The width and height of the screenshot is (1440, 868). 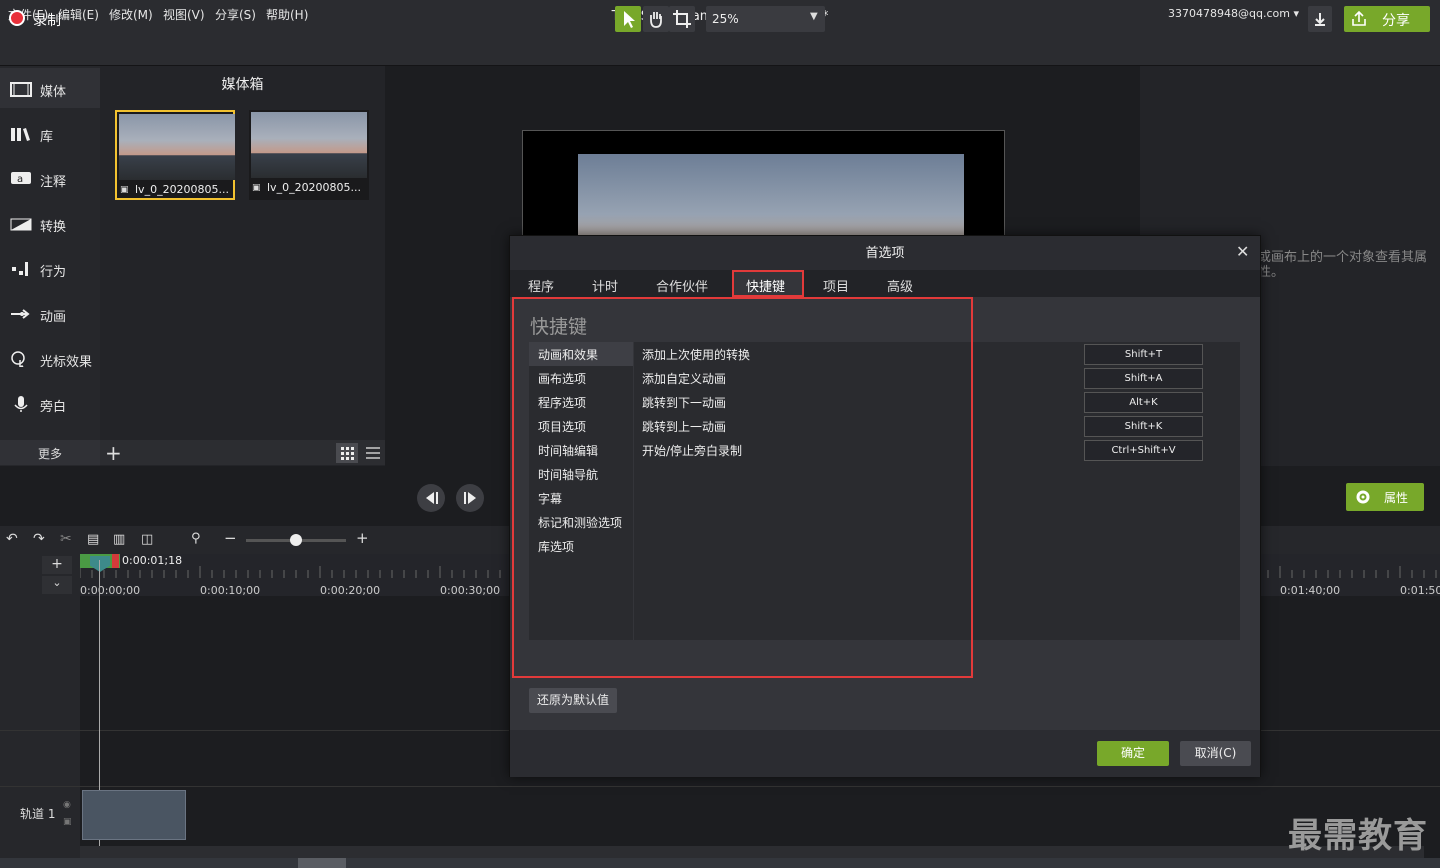 What do you see at coordinates (322, 863) in the screenshot?
I see `horizontal-scroll-thumb` at bounding box center [322, 863].